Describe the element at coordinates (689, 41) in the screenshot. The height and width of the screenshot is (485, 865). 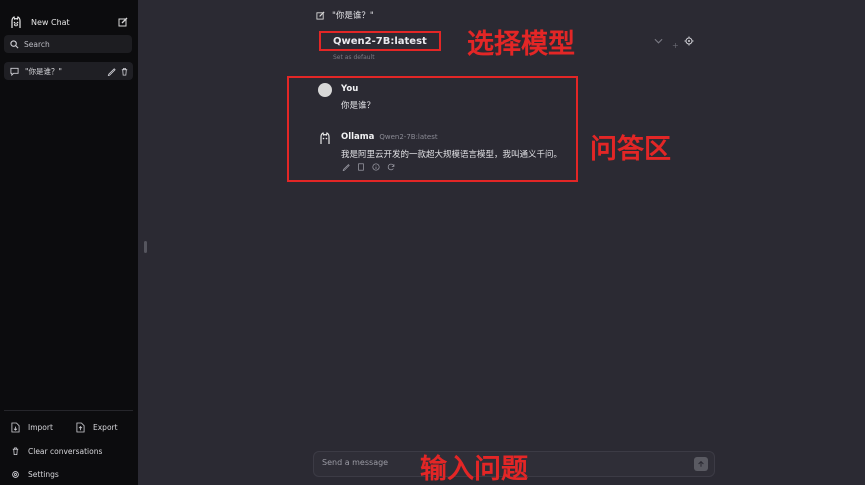
I see `model-settings-icon` at that location.